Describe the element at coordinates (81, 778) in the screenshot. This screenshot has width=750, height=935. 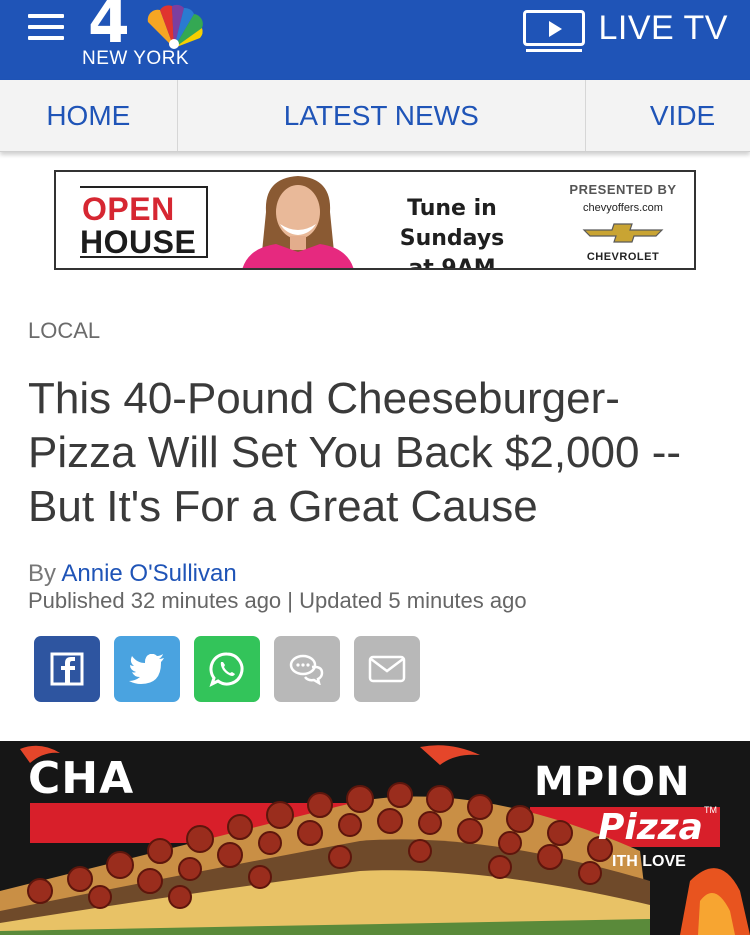
I see `hero-banner-left-text: CHA` at that location.